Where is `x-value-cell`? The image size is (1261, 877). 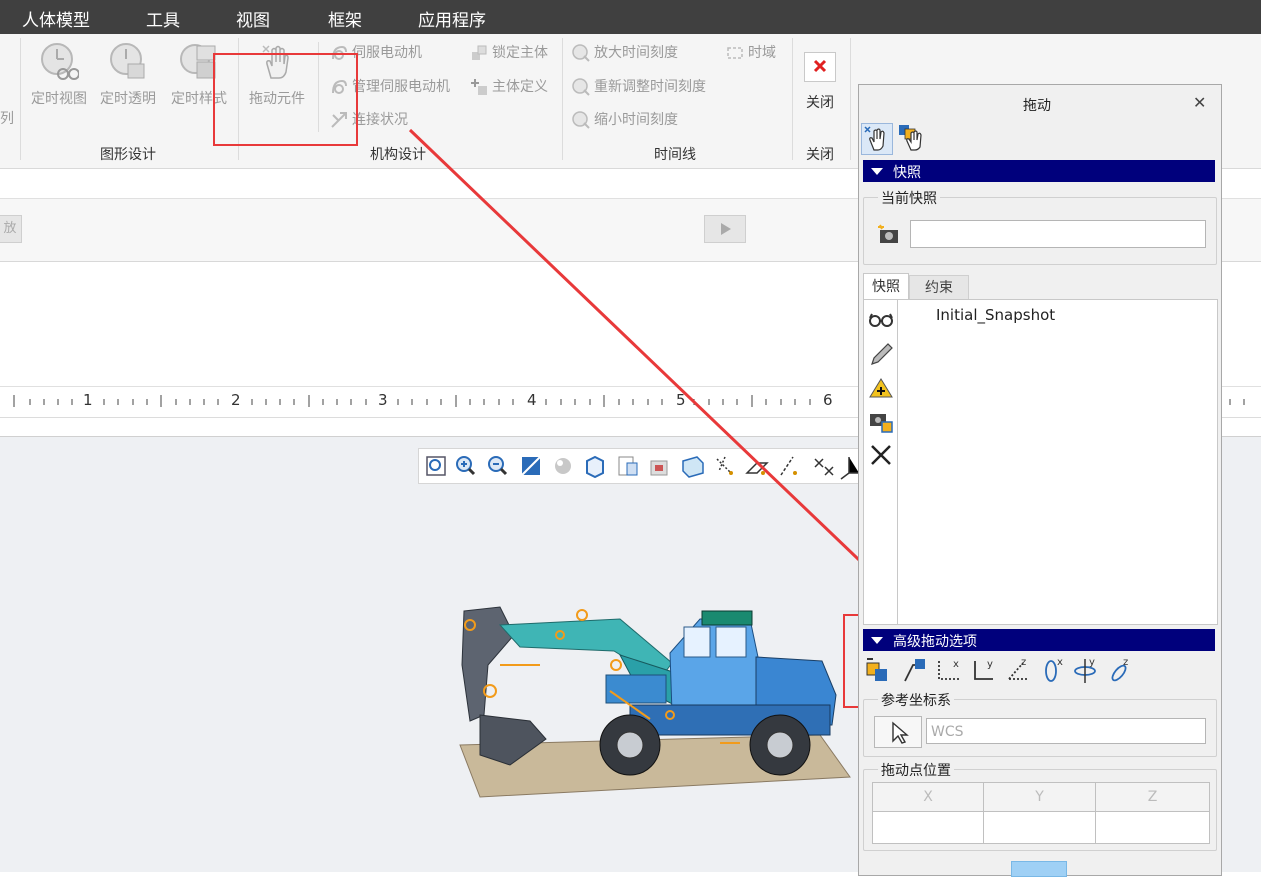
x-value-cell is located at coordinates (928, 827).